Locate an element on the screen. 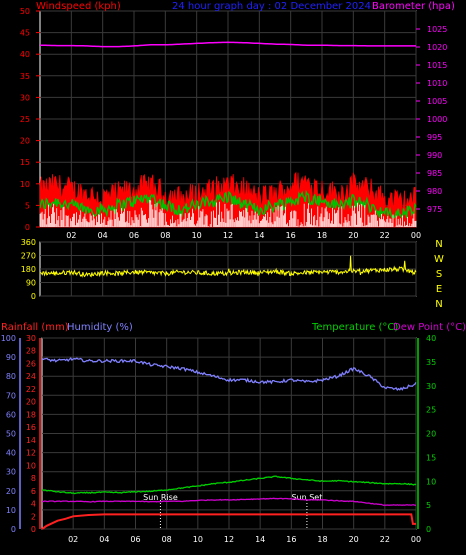 Image resolution: width=466 pixels, height=555 pixels. rainfall-tick-label: 14 is located at coordinates (31, 440).